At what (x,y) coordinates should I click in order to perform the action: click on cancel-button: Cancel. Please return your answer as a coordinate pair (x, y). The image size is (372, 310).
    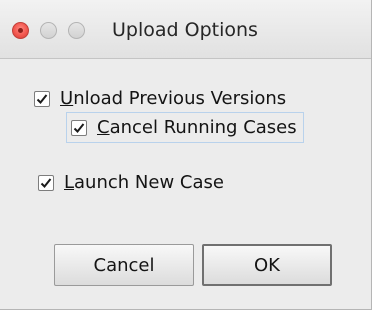
    Looking at the image, I should click on (124, 265).